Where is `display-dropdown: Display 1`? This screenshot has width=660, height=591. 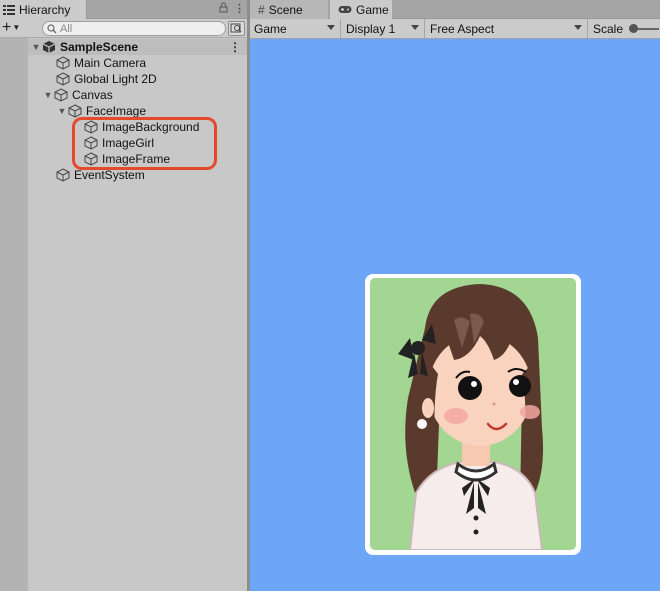 display-dropdown: Display 1 is located at coordinates (383, 28).